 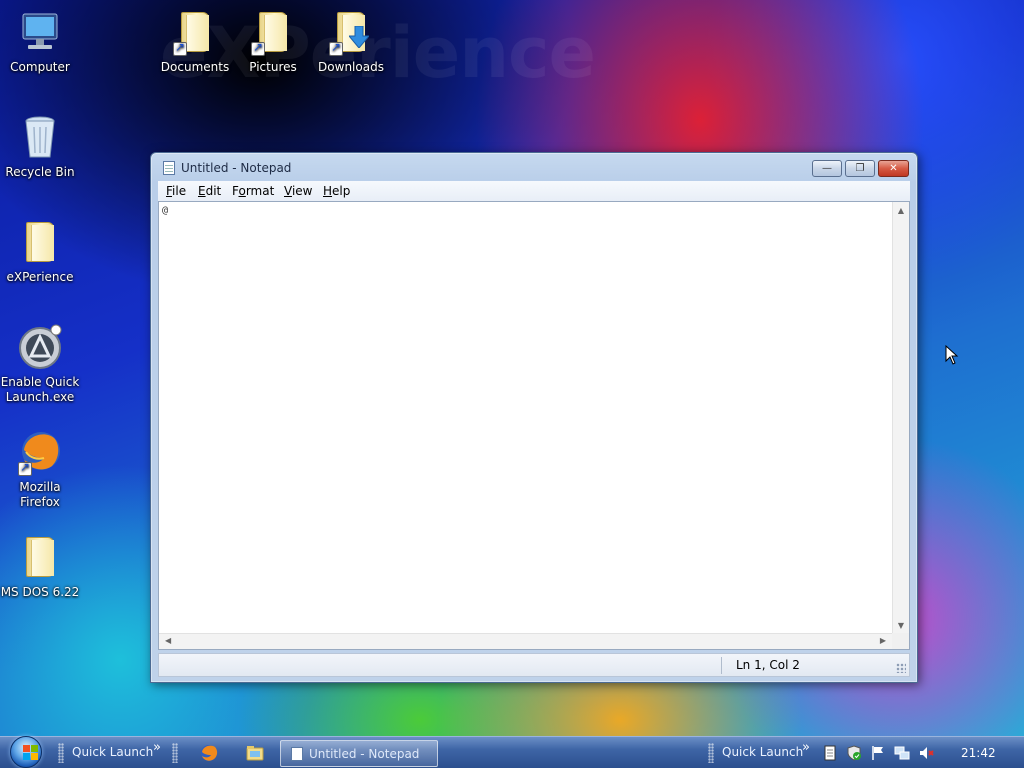 What do you see at coordinates (165, 210) in the screenshot?
I see `editor-content: @` at bounding box center [165, 210].